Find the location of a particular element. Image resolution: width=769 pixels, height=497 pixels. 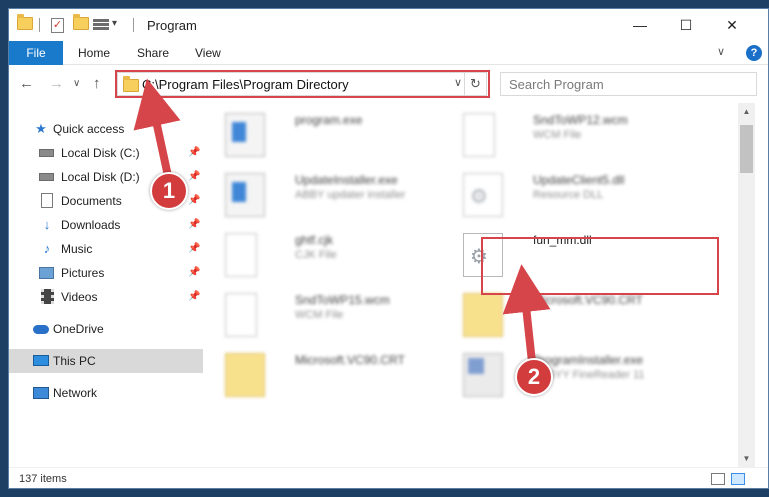

customize-toolbar-dropdown-icon: ▾ is located at coordinates (114, 23).